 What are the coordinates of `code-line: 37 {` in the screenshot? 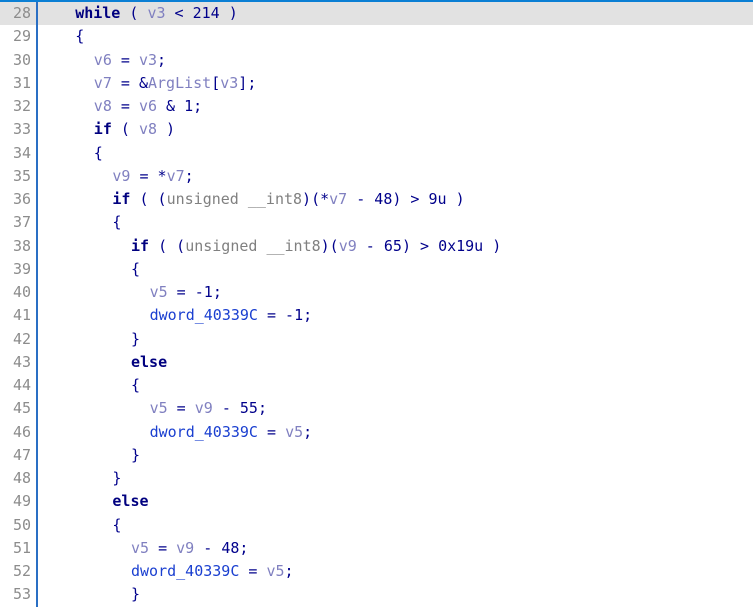 It's located at (376, 222).